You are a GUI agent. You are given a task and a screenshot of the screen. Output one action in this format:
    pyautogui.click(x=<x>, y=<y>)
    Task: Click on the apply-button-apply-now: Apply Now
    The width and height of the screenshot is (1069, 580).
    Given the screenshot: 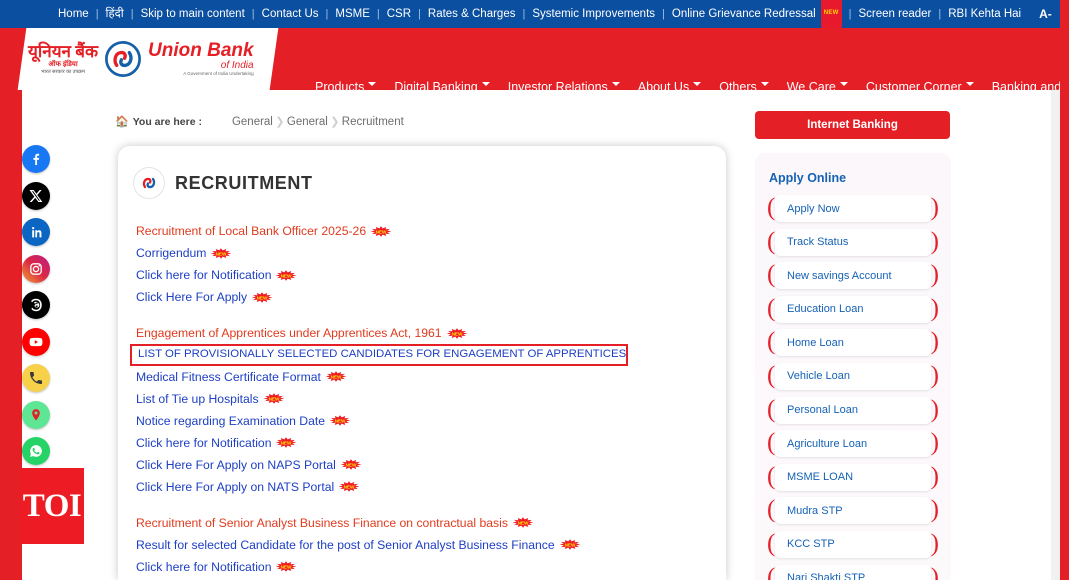 What is the action you would take?
    pyautogui.click(x=853, y=208)
    